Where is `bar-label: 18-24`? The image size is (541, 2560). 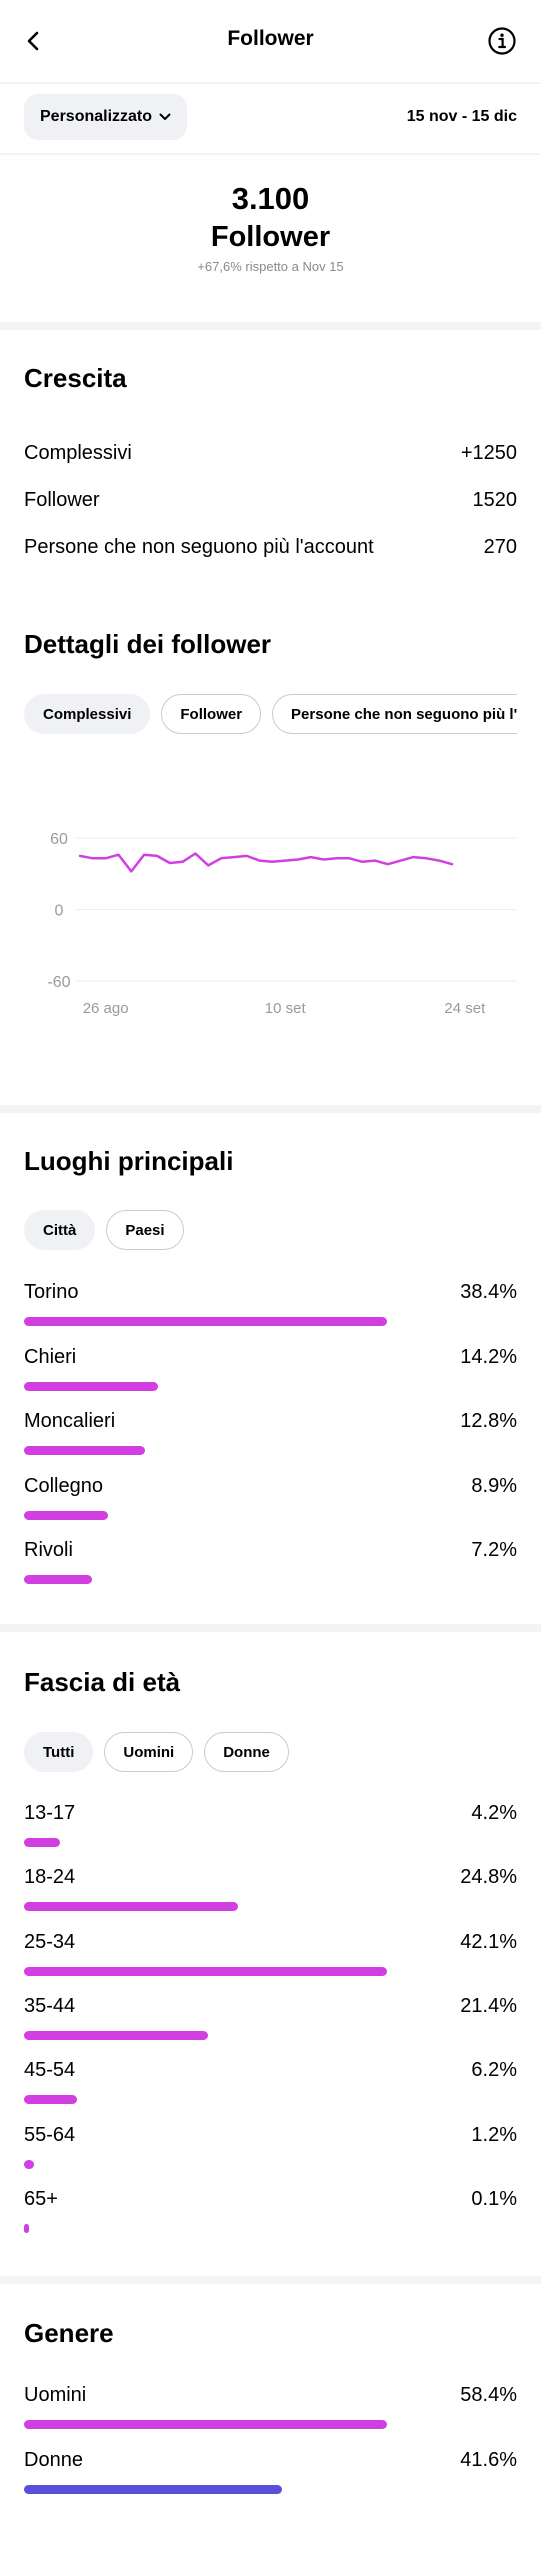
bar-label: 18-24 is located at coordinates (50, 1877).